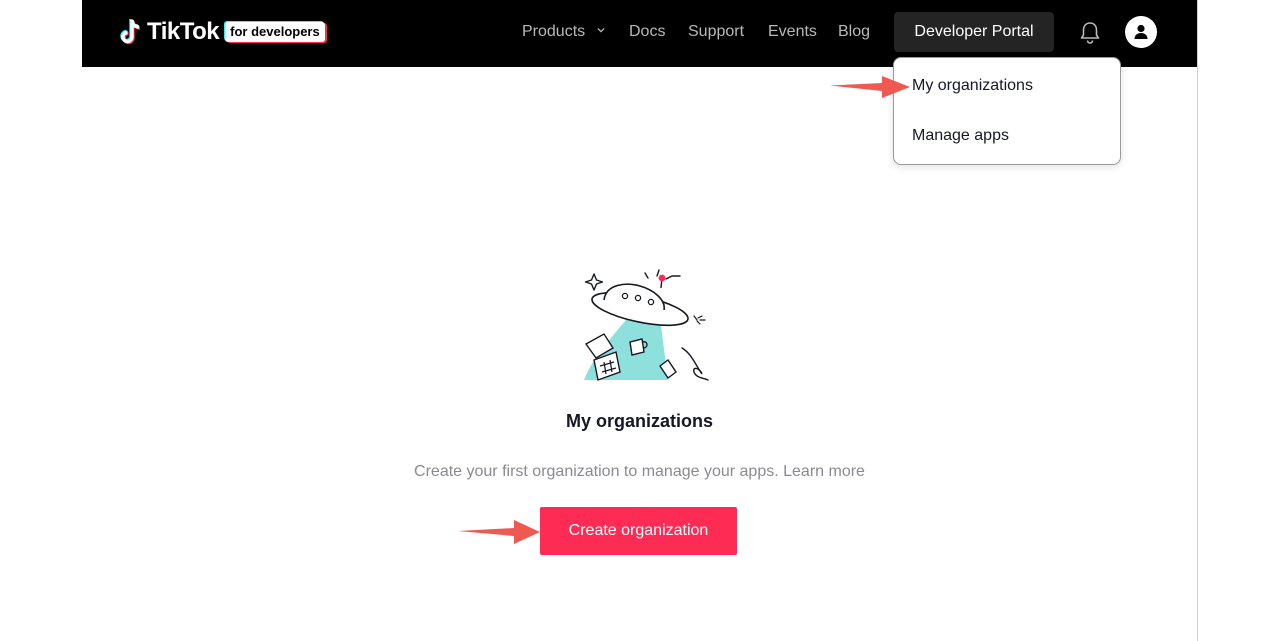 Image resolution: width=1280 pixels, height=641 pixels. Describe the element at coordinates (638, 531) in the screenshot. I see `create-organization-button: Create organization` at that location.